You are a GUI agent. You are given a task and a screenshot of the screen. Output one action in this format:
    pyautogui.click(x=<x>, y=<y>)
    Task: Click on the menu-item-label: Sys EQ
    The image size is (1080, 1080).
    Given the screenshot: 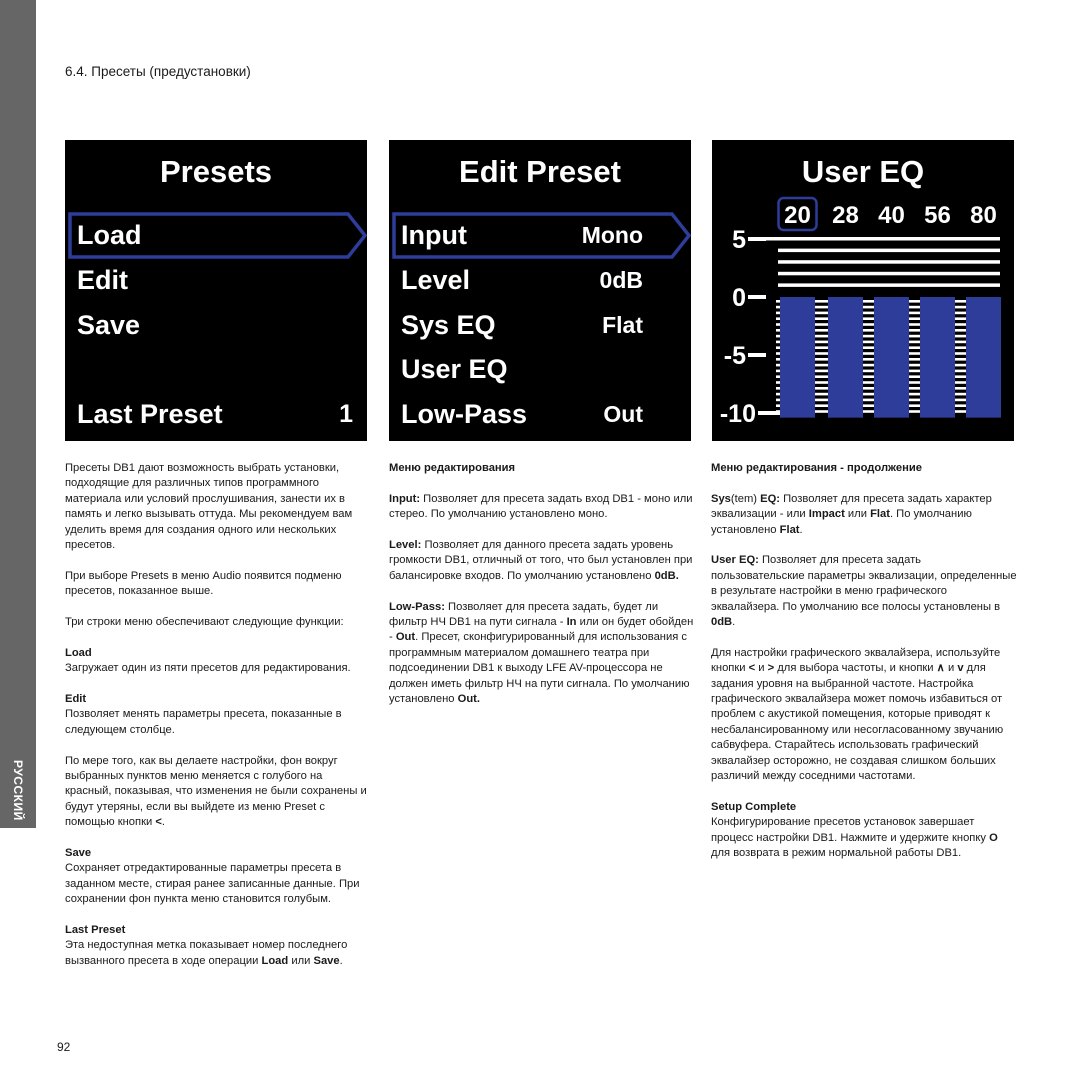 What is the action you would take?
    pyautogui.click(x=448, y=325)
    